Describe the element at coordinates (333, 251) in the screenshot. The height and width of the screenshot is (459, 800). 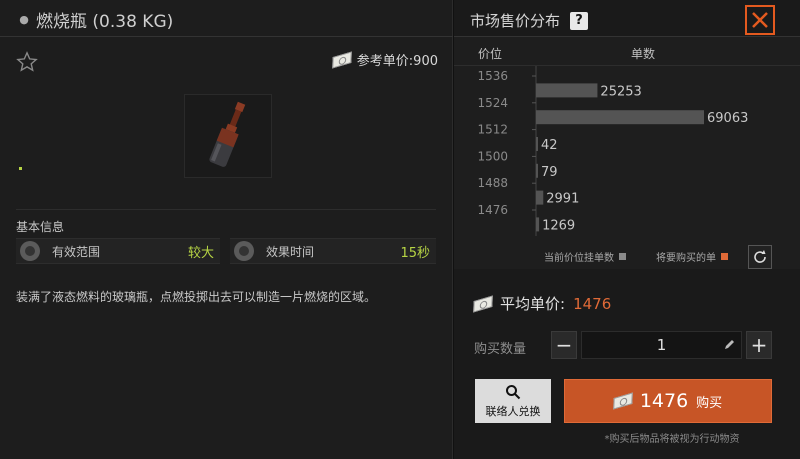
I see `stat-duration: 效果时间 15秒` at that location.